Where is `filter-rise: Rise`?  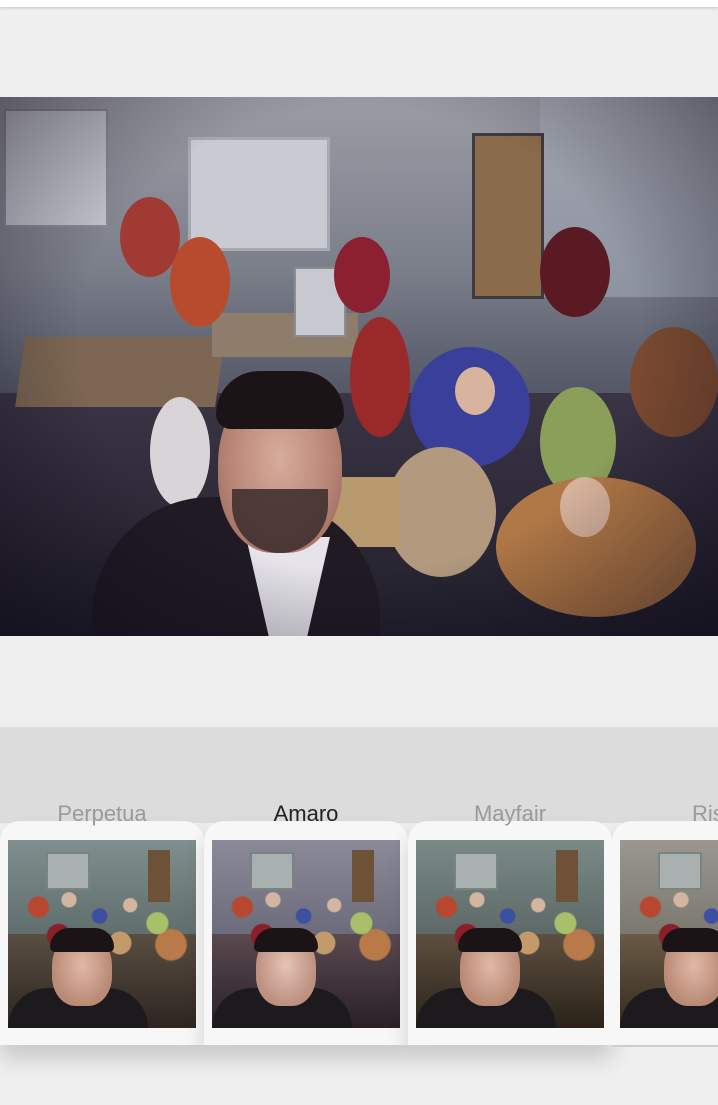 filter-rise: Rise is located at coordinates (665, 922).